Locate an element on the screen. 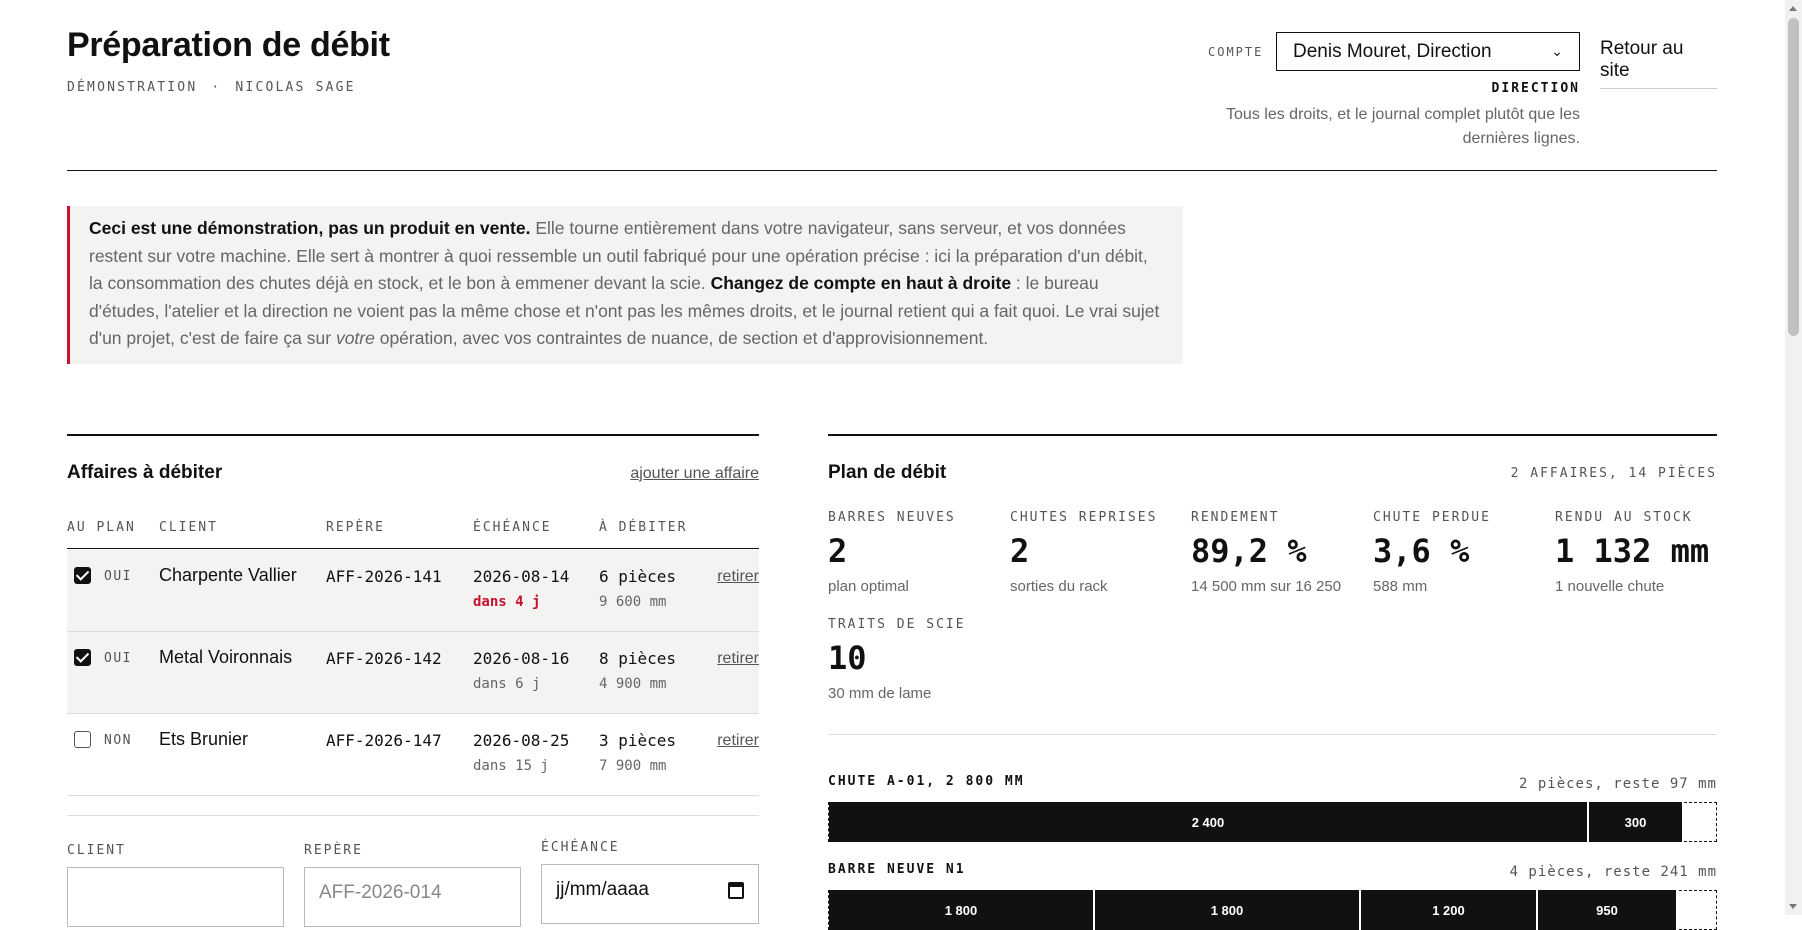 The width and height of the screenshot is (1802, 930). repere-field-label: REPÈRE is located at coordinates (333, 850).